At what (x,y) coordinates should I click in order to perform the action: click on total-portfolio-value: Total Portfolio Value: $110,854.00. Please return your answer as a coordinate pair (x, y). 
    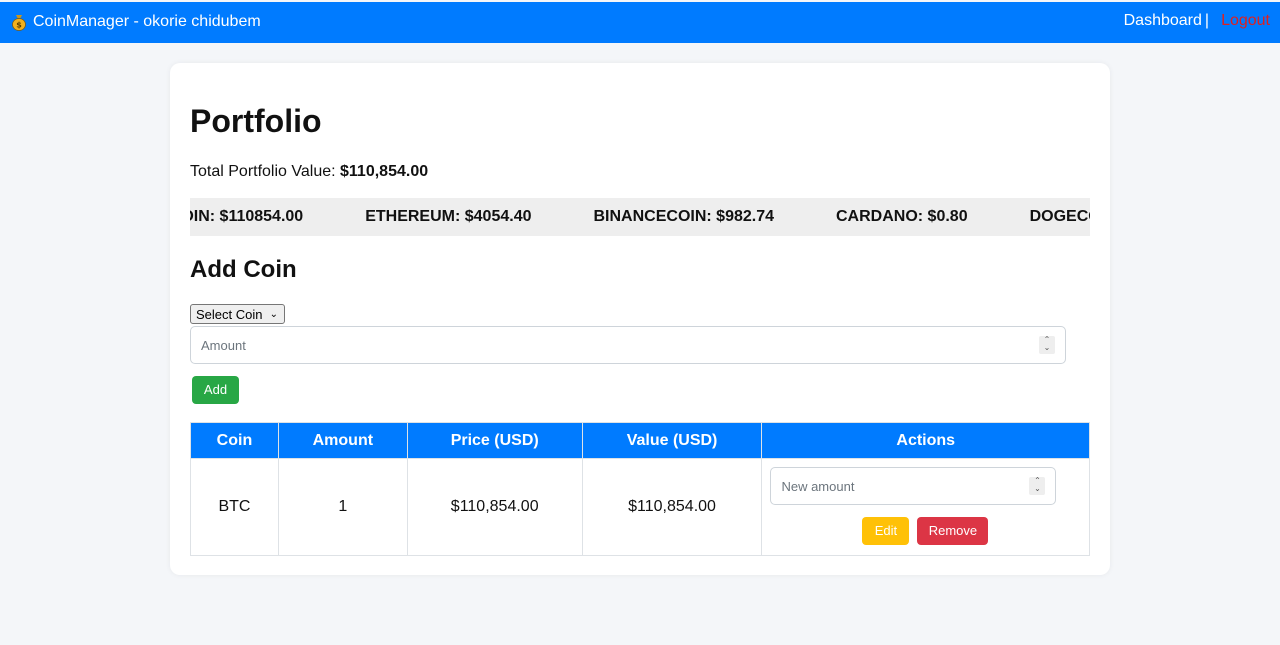
    Looking at the image, I should click on (309, 172).